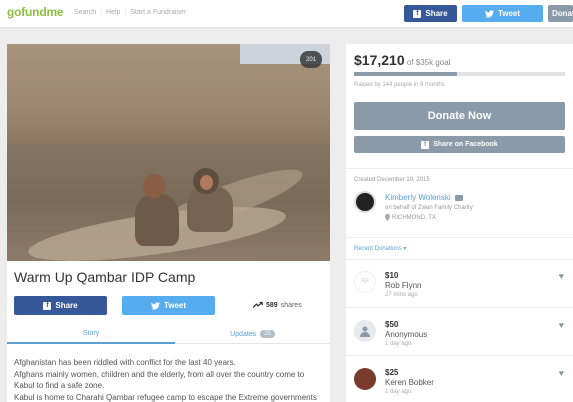 Image resolution: width=573 pixels, height=402 pixels. Describe the element at coordinates (365, 282) in the screenshot. I see `donor-avatar: RF` at that location.